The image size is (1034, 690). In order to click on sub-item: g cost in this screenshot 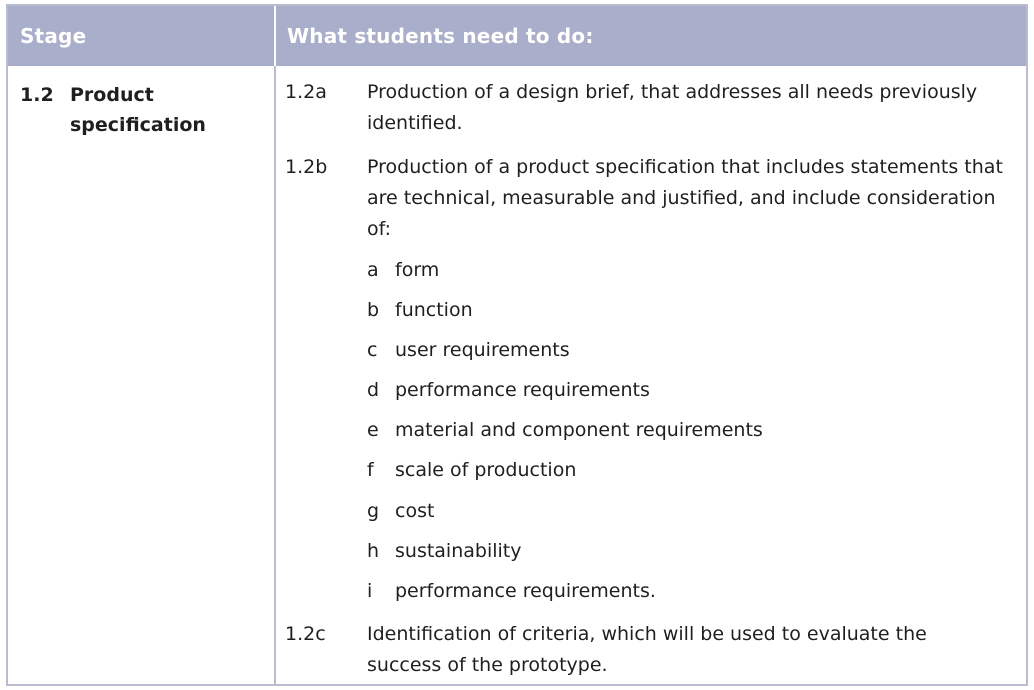, I will do `click(400, 511)`.